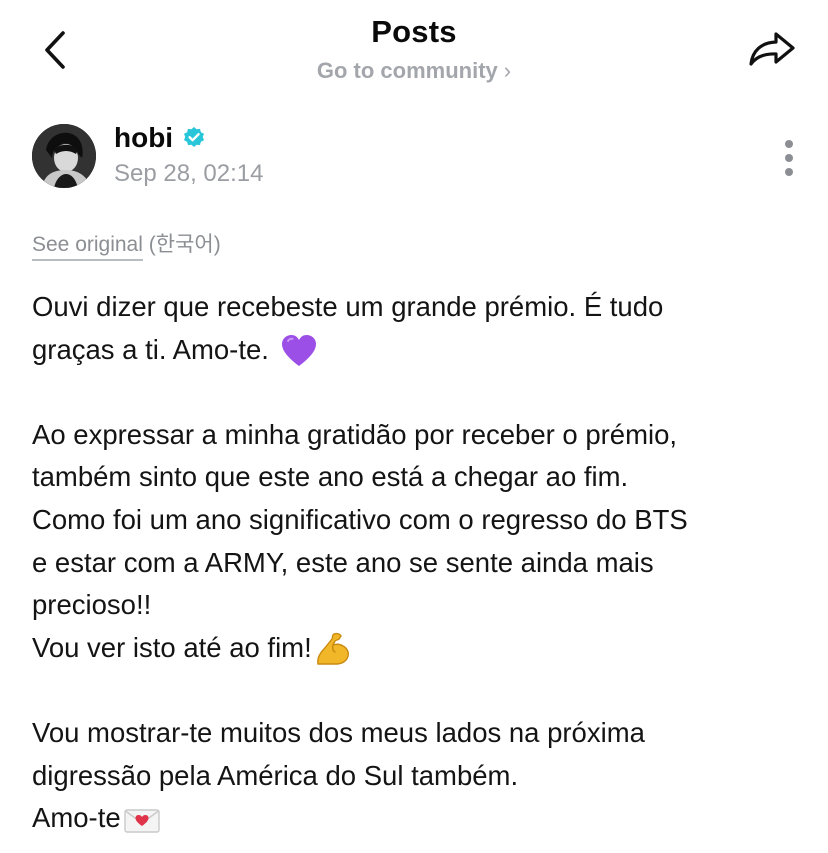 The image size is (828, 853). What do you see at coordinates (417, 350) in the screenshot?
I see `post-line: graças a ti. Amo-te.` at bounding box center [417, 350].